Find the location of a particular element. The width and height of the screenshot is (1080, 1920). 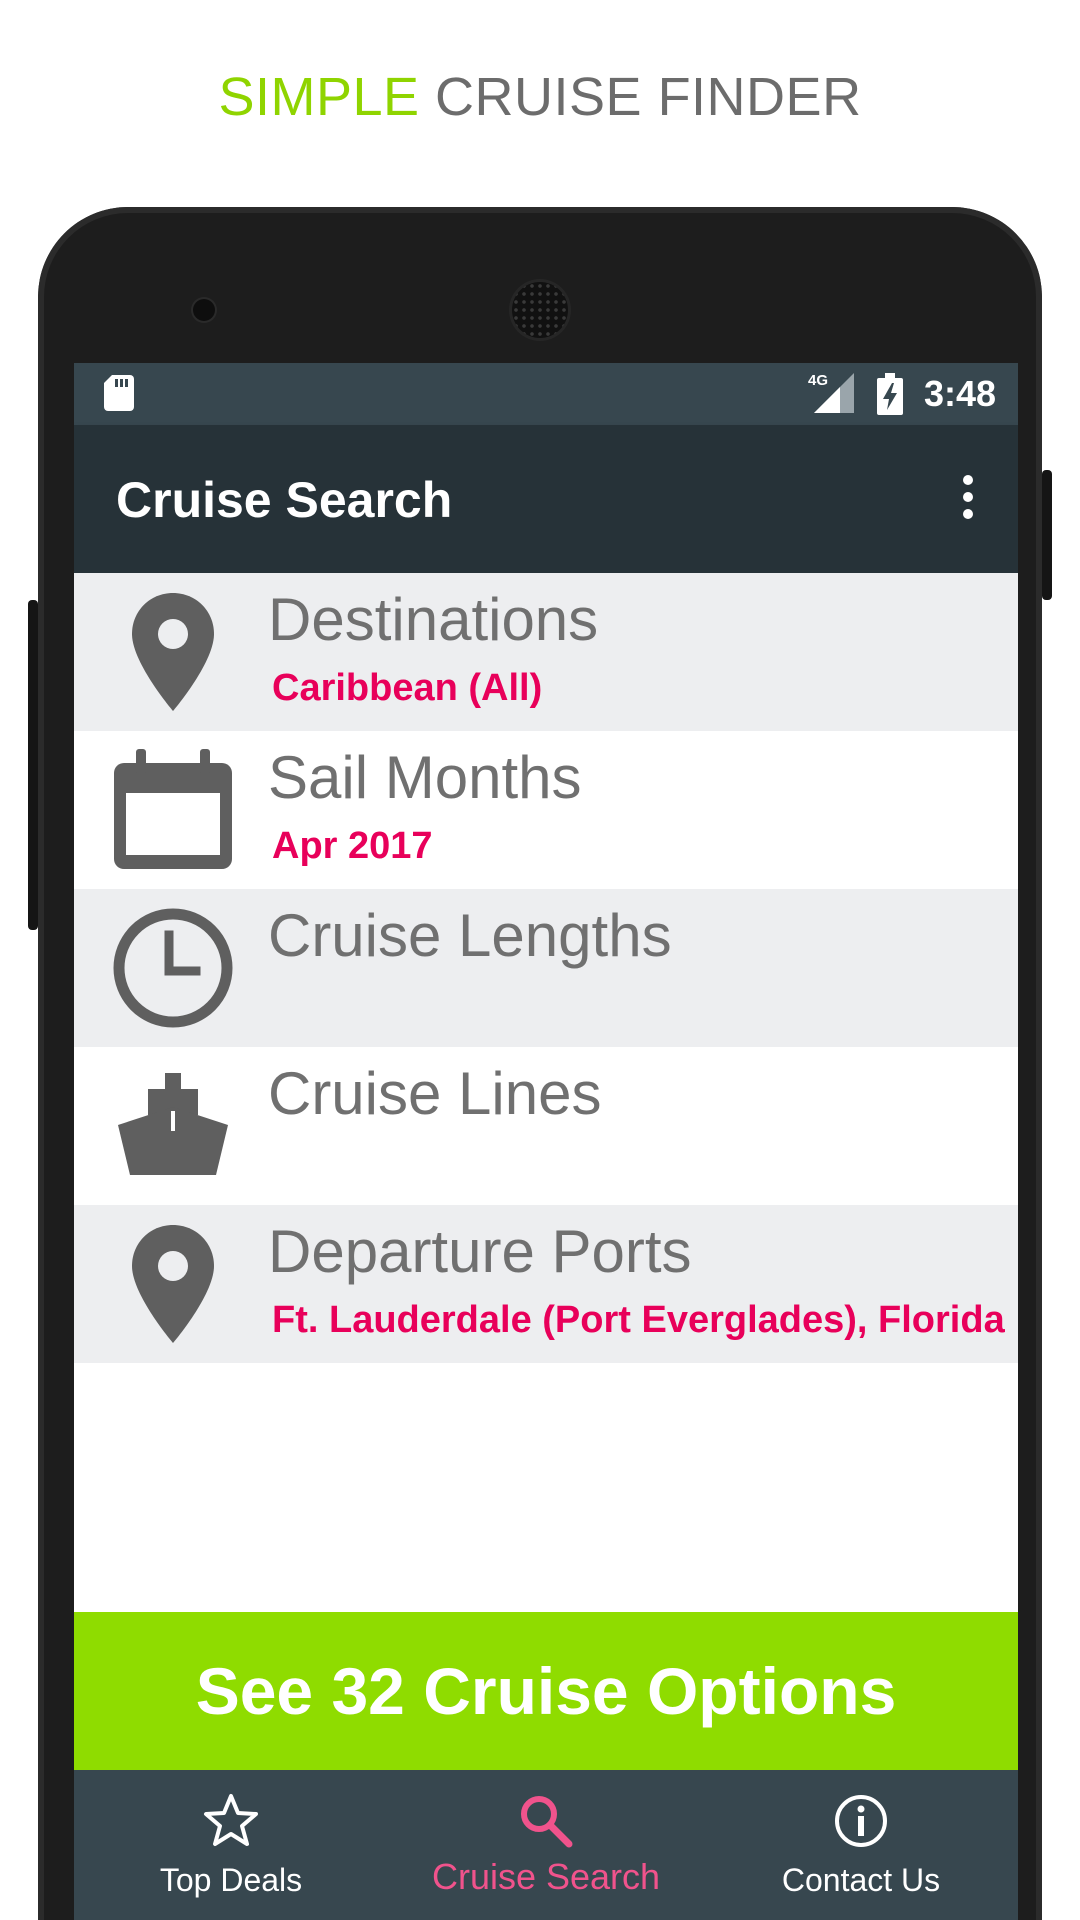

status-bar: 4G 3:48 is located at coordinates (546, 394).